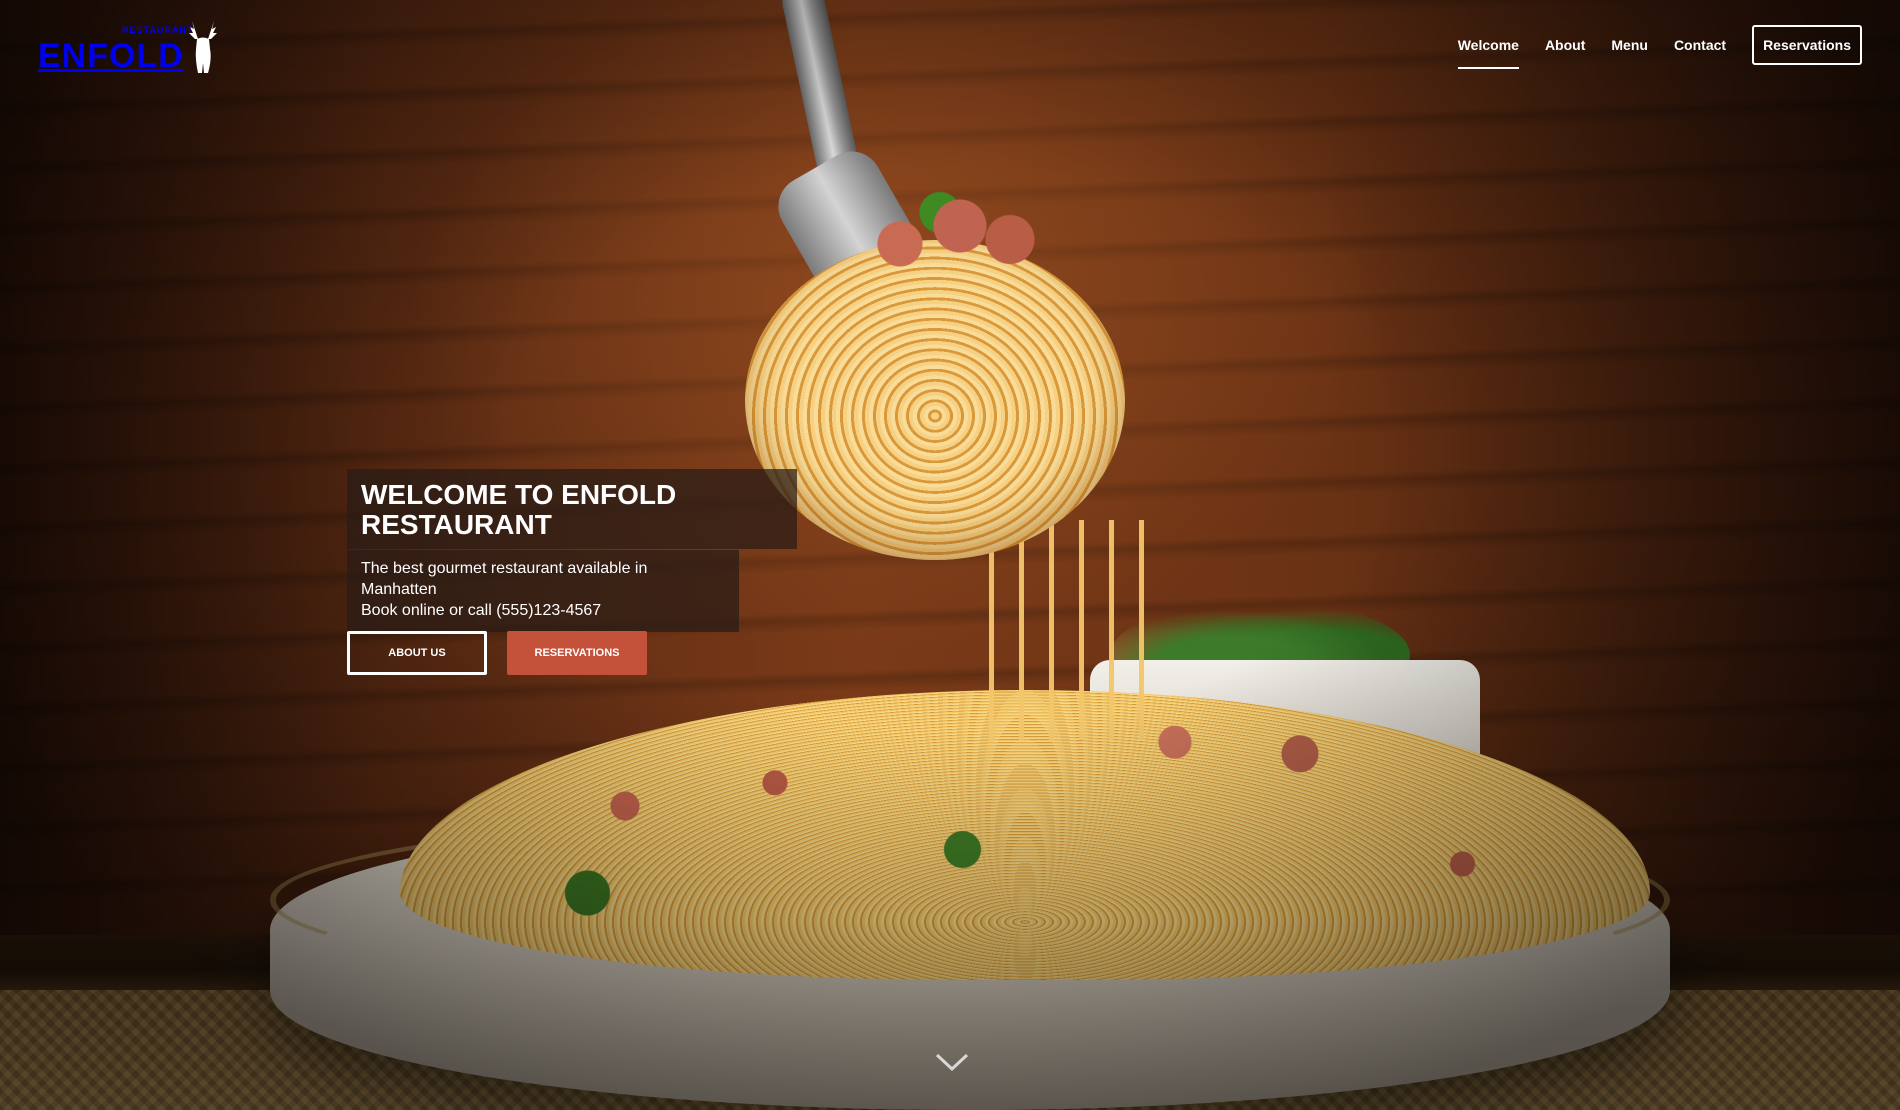 The height and width of the screenshot is (1110, 1900). What do you see at coordinates (1565, 45) in the screenshot?
I see `nav-about: About` at bounding box center [1565, 45].